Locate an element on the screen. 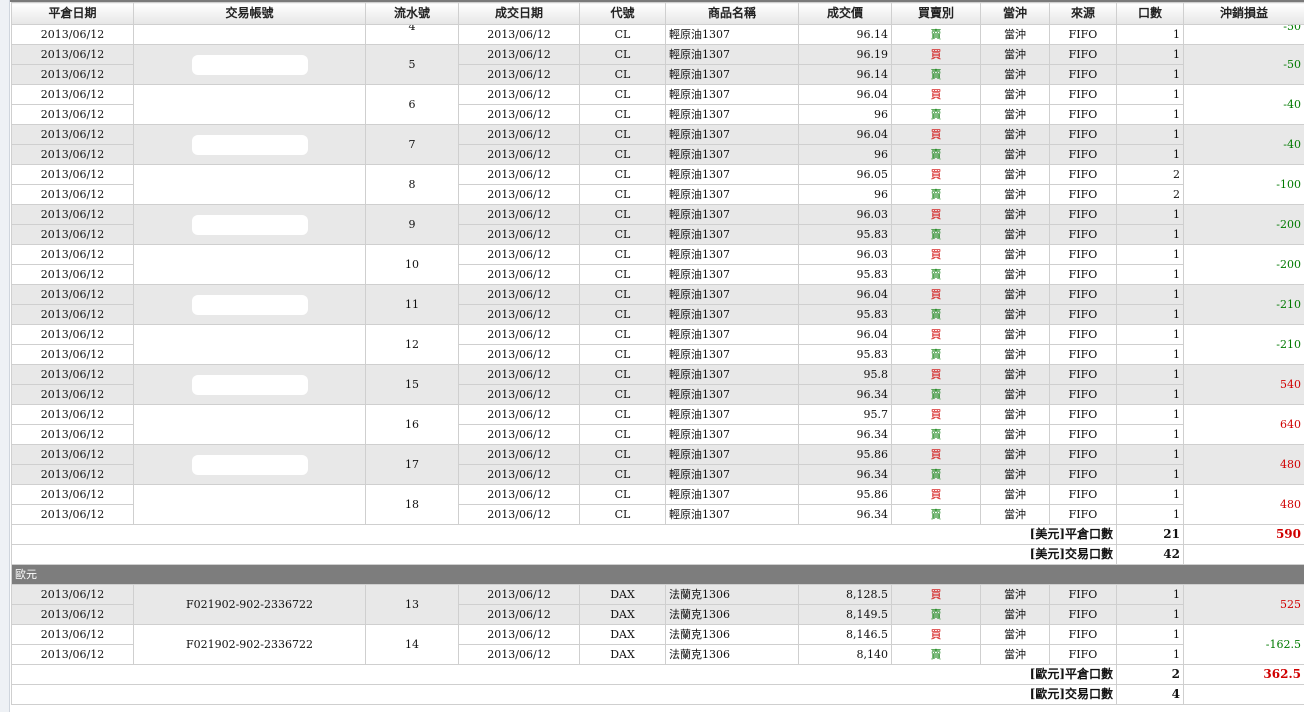  close-qty-value: 2 is located at coordinates (1150, 674).